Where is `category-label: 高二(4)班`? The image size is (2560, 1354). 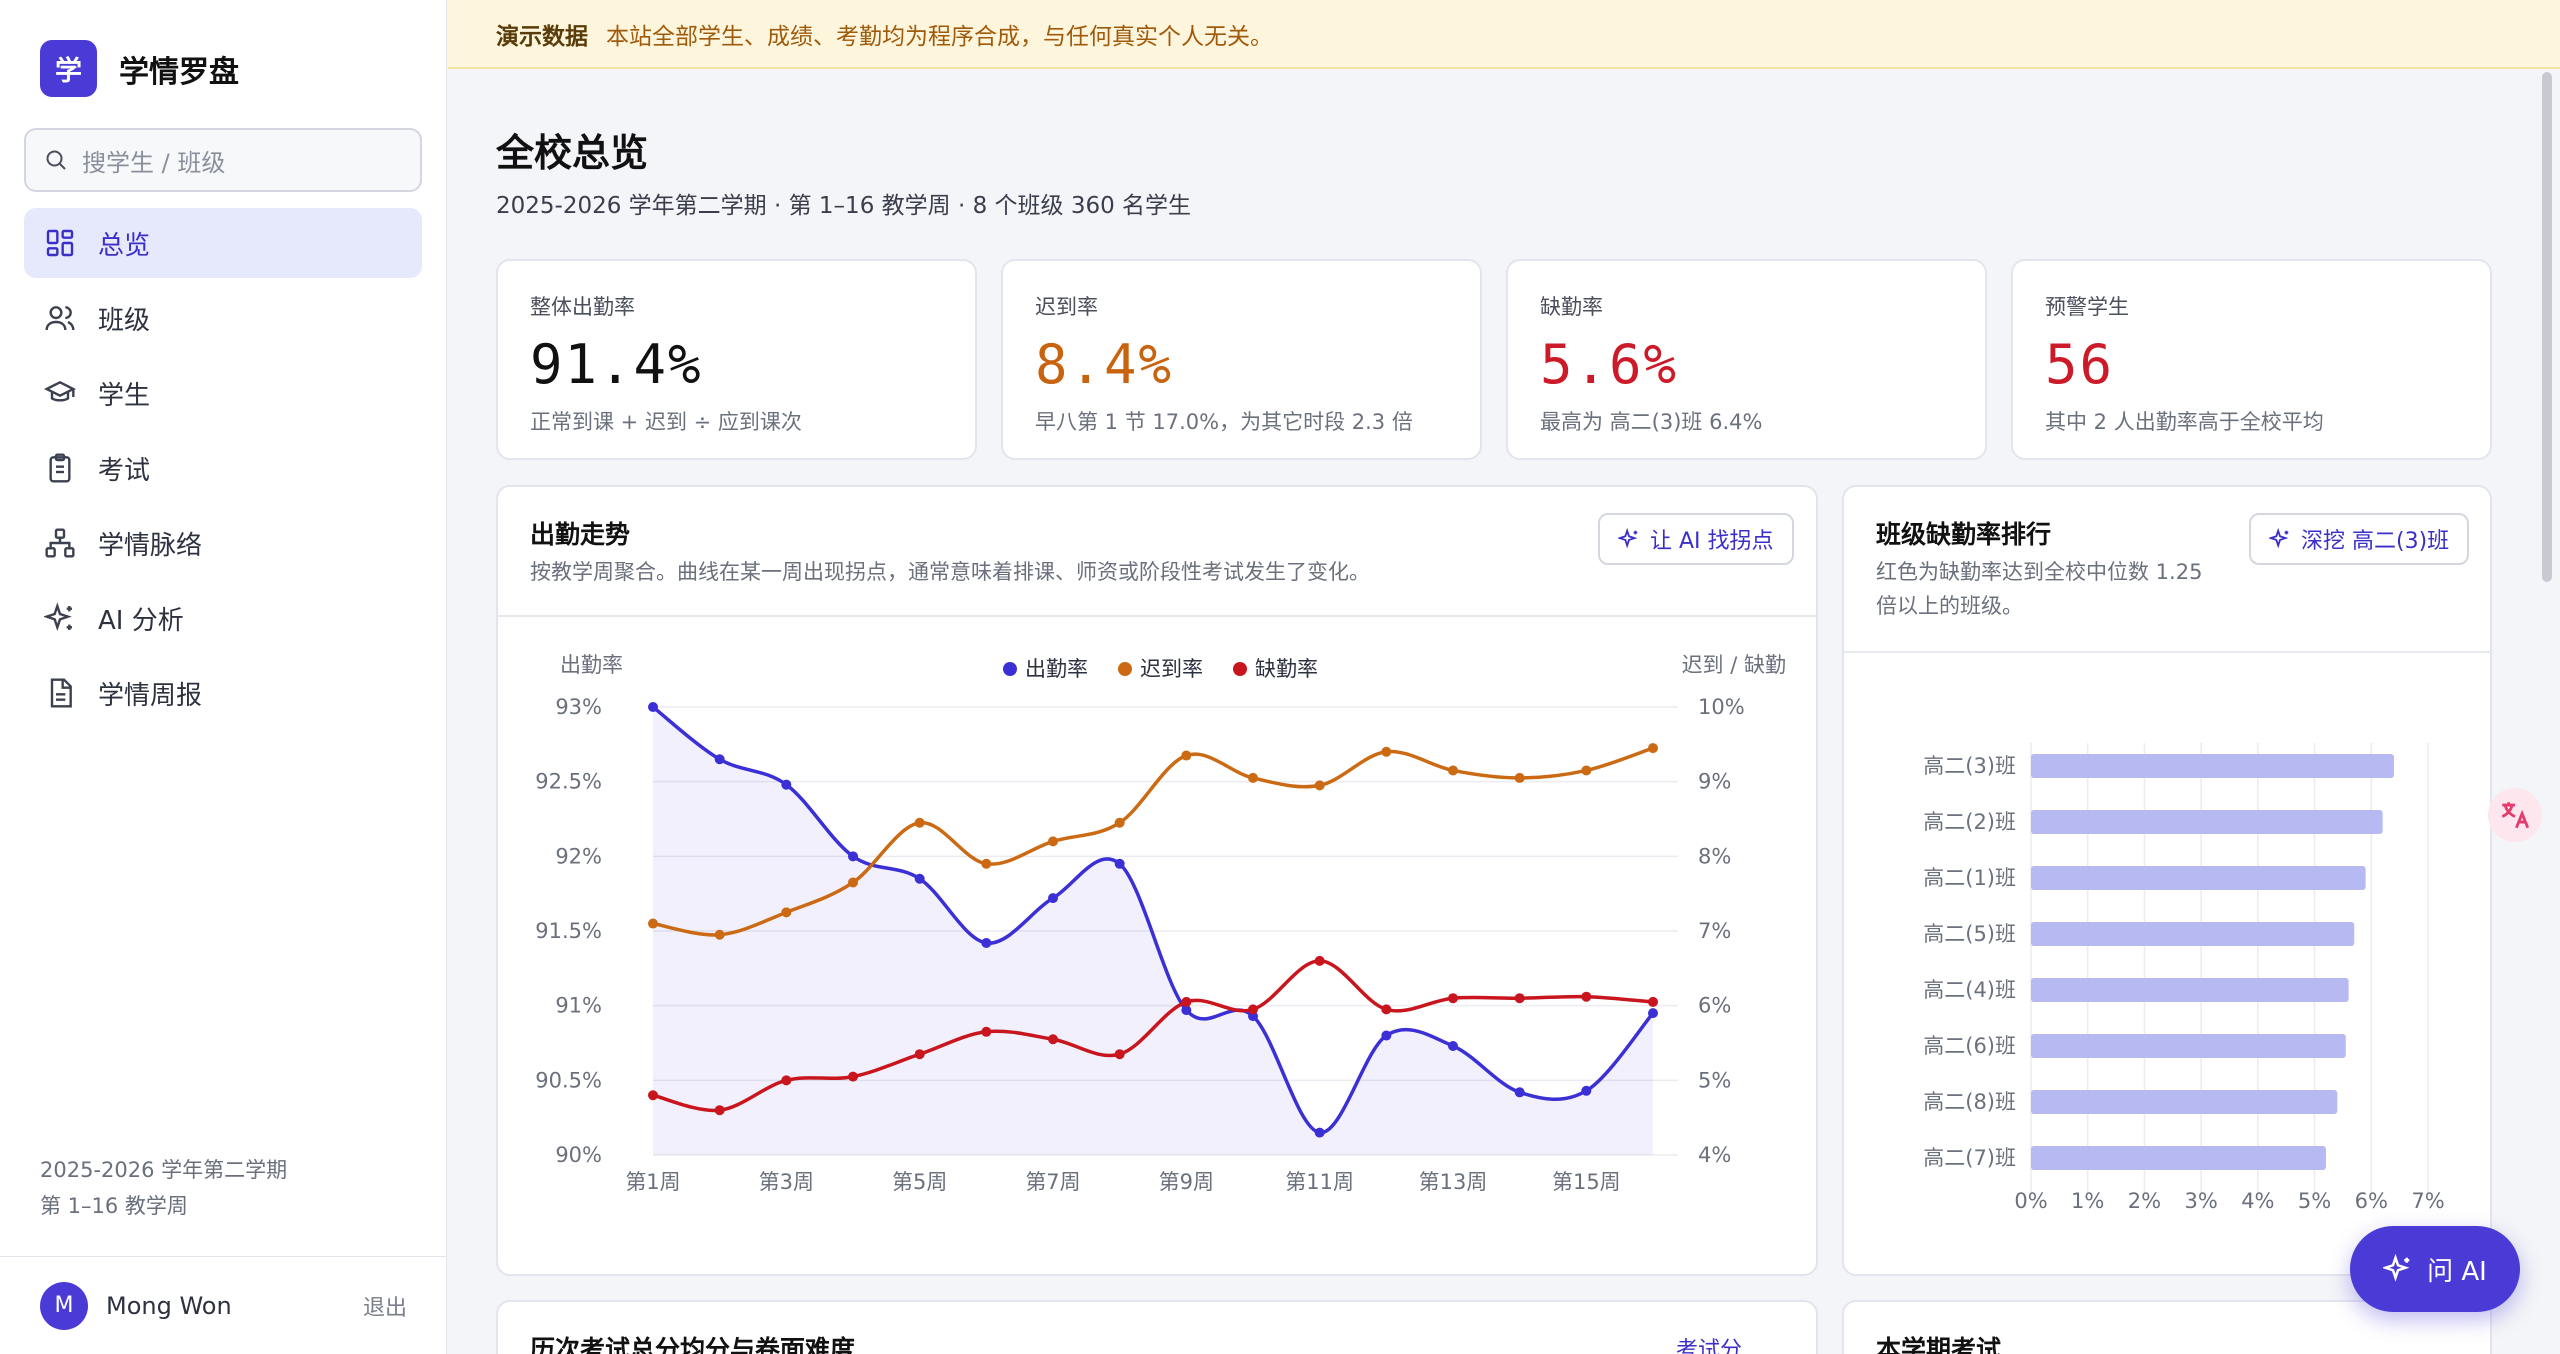 category-label: 高二(4)班 is located at coordinates (1969, 990).